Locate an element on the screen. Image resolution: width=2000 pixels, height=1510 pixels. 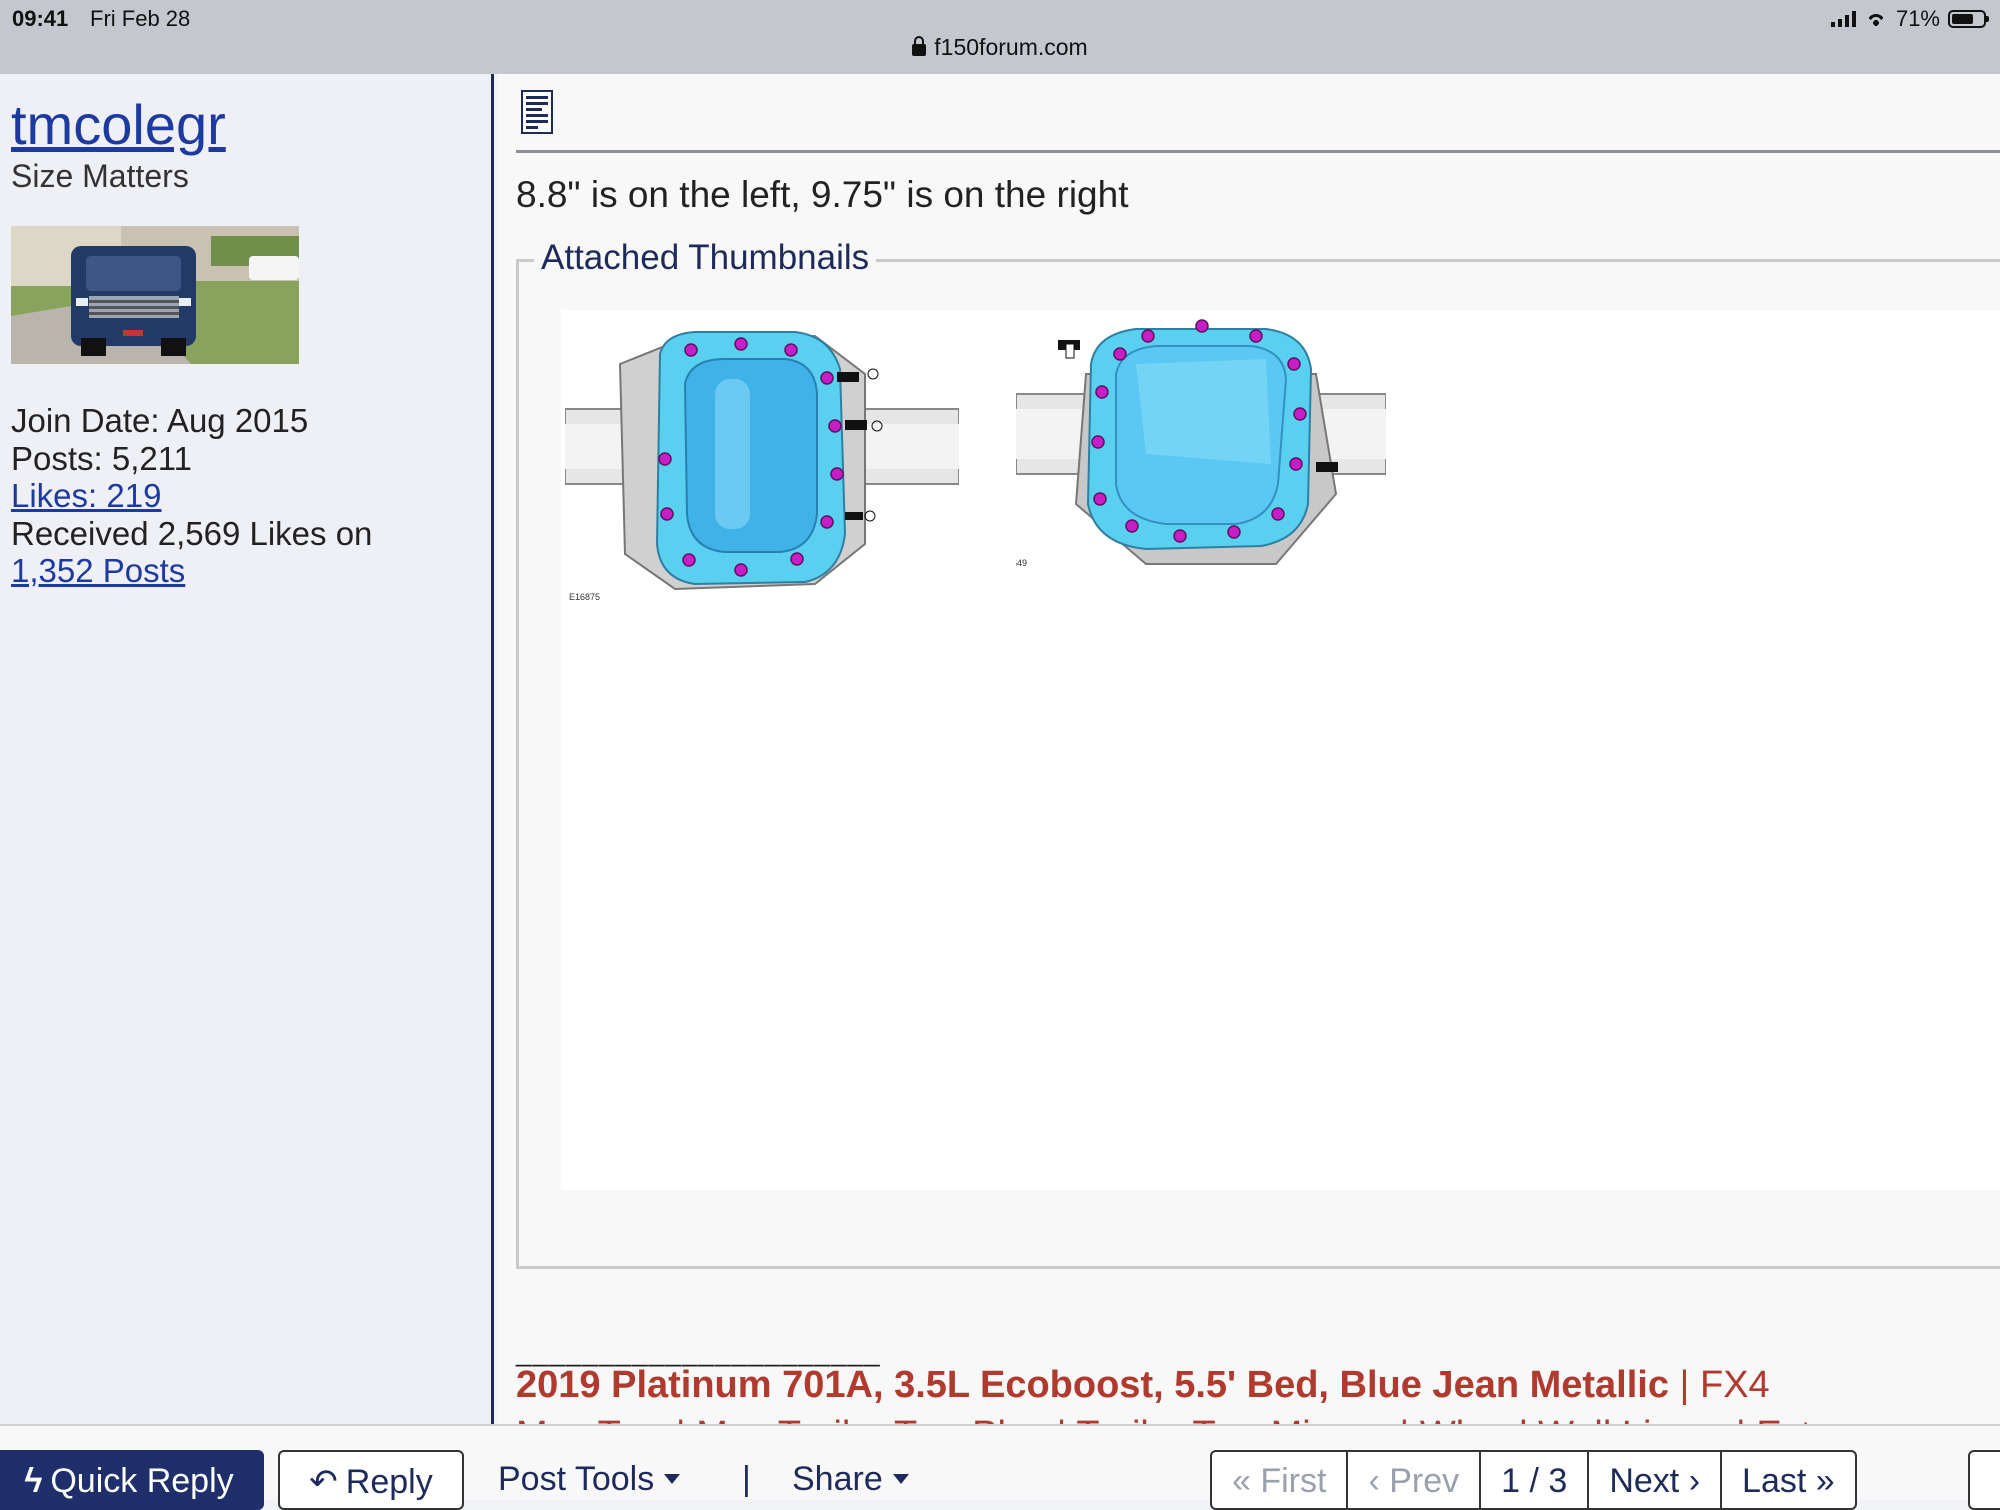
signature-rest: | FX4 is located at coordinates (1719, 1385).